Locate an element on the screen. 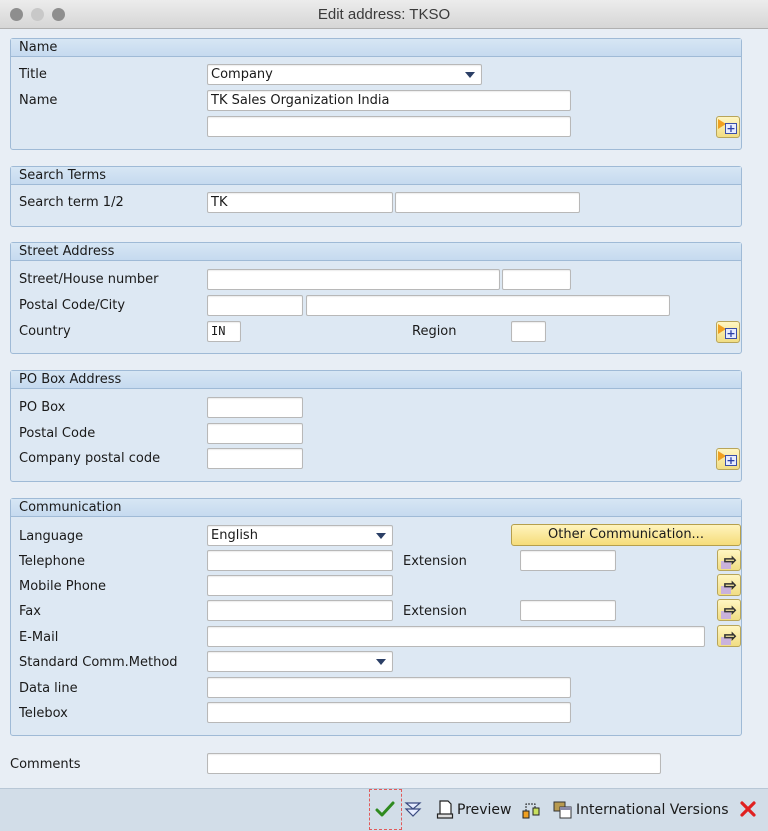  city-input is located at coordinates (488, 305).